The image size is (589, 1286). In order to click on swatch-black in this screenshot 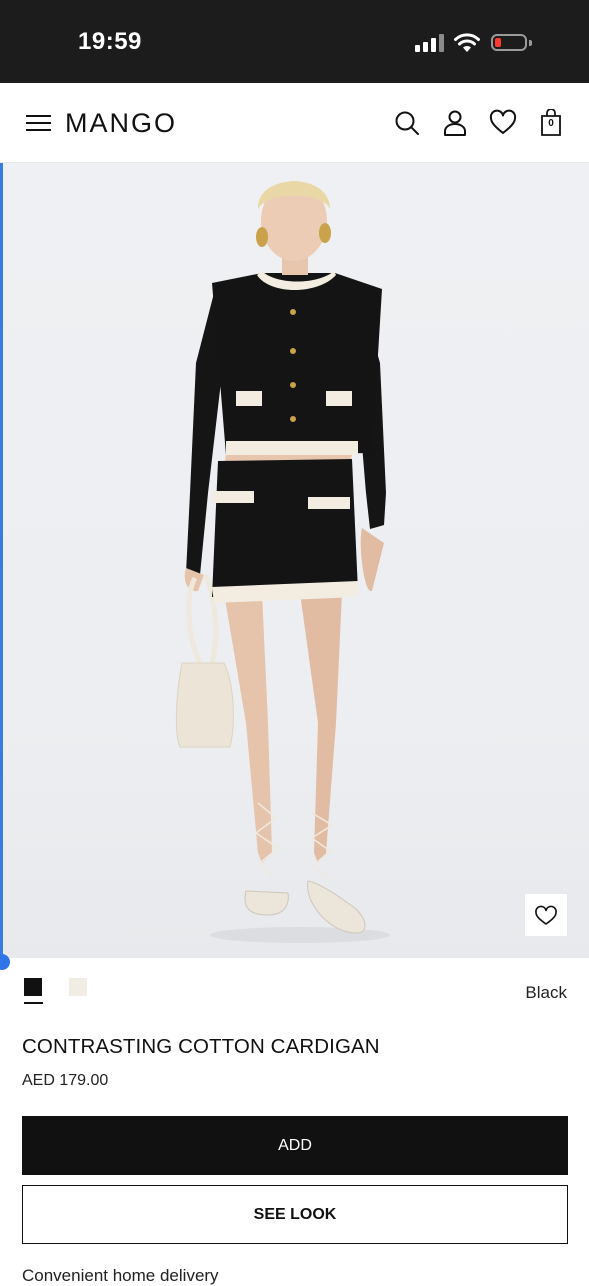, I will do `click(33, 987)`.